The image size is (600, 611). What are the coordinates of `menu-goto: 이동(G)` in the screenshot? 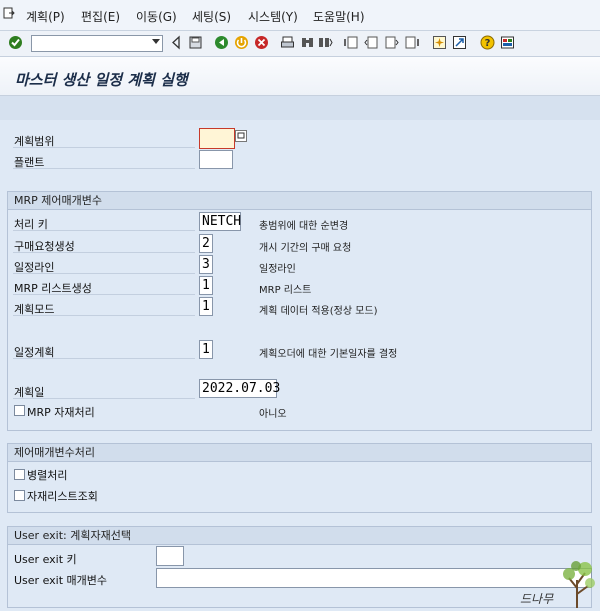 It's located at (156, 16).